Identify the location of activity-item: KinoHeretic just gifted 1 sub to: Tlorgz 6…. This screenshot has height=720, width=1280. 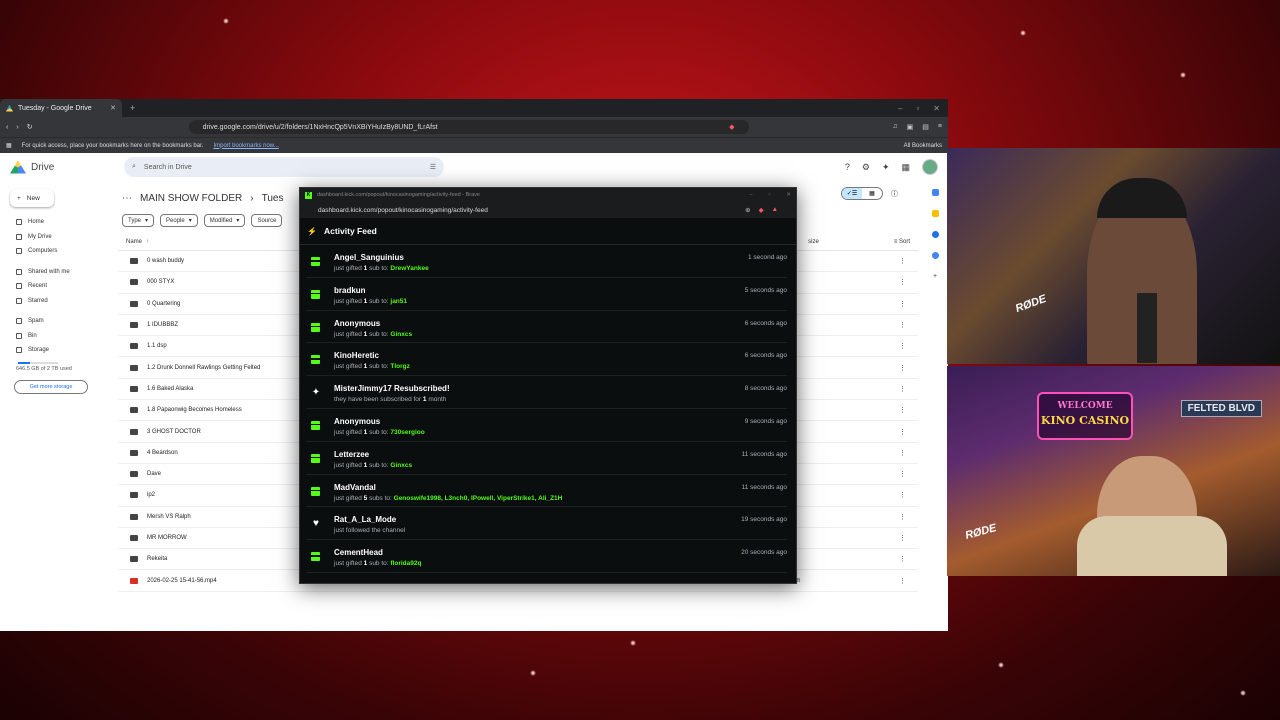
(546, 360).